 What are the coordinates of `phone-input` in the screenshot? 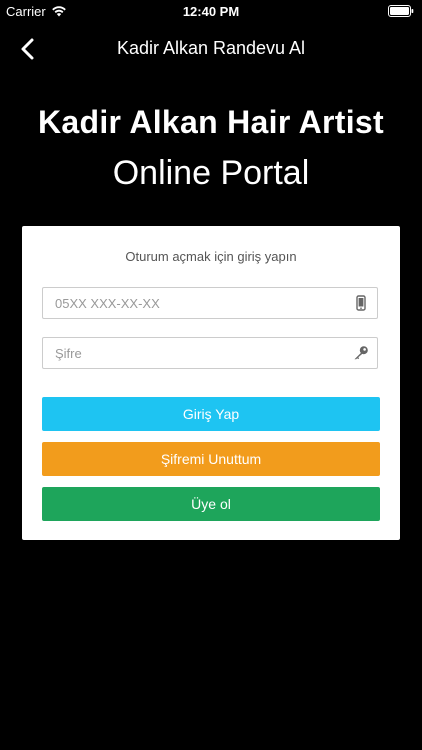 It's located at (194, 303).